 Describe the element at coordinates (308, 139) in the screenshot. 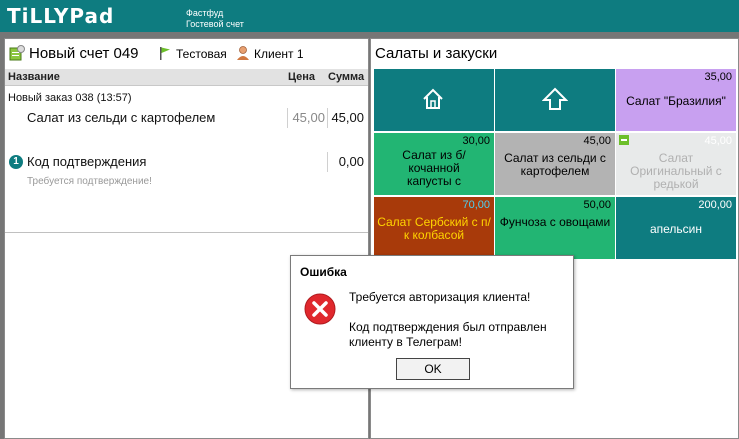

I see `item-price: 35,00` at that location.